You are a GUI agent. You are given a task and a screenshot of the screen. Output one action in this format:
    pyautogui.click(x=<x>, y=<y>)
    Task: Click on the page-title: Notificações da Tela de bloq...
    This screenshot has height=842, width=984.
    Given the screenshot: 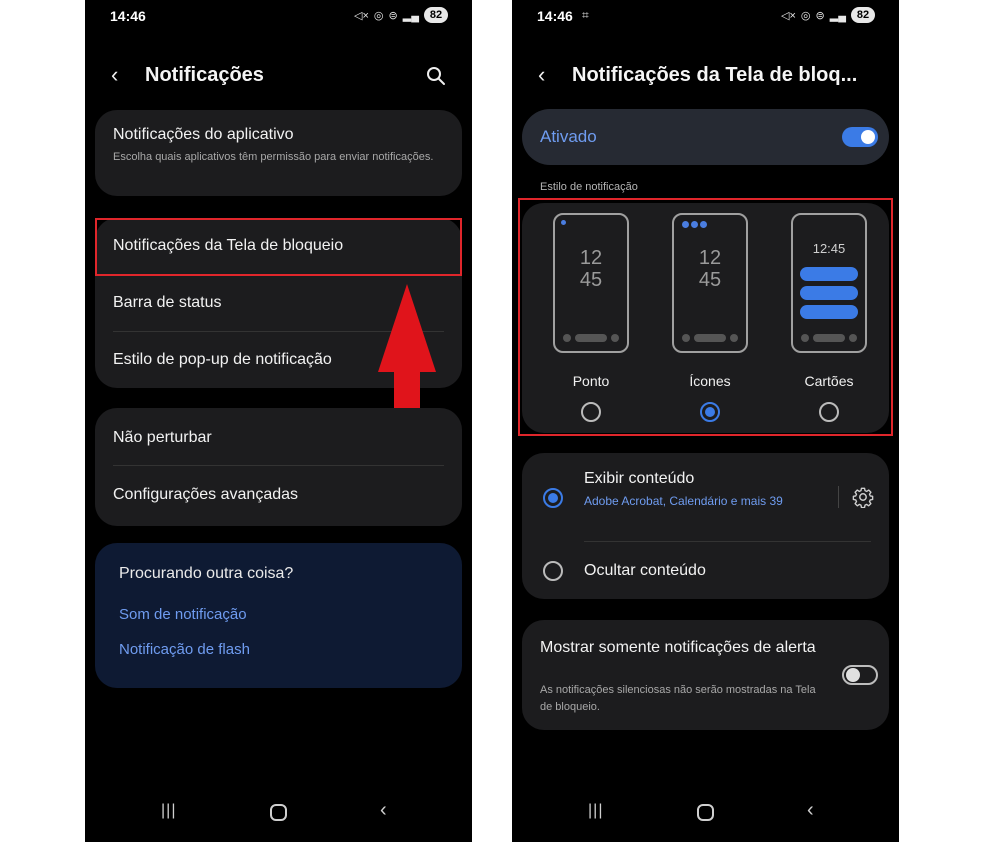 What is the action you would take?
    pyautogui.click(x=715, y=75)
    